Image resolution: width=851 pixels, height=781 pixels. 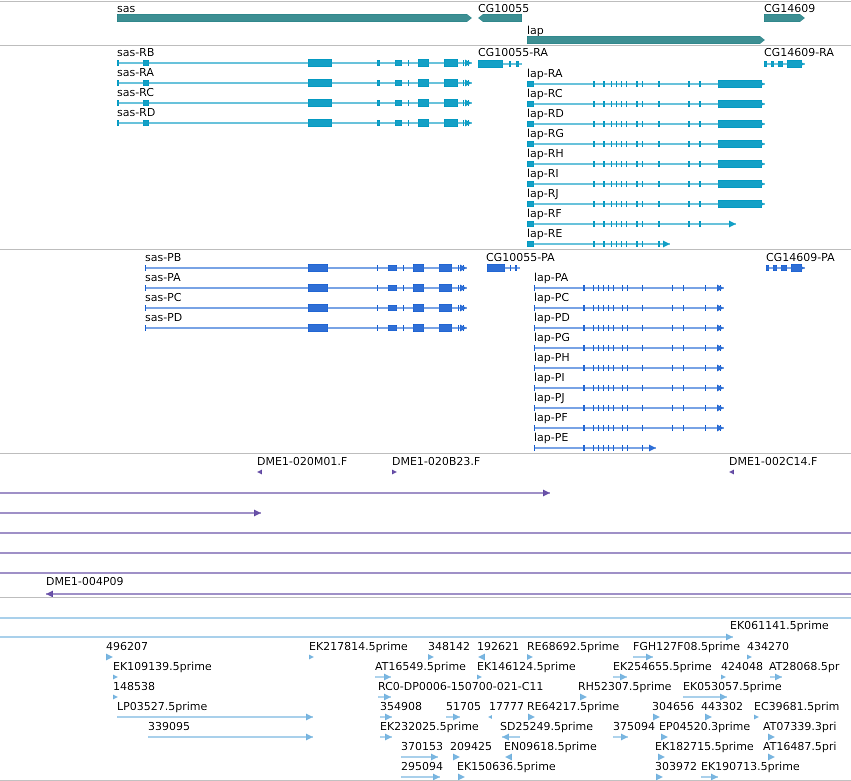 What do you see at coordinates (551, 437) in the screenshot?
I see `feature-label: lap-PE` at bounding box center [551, 437].